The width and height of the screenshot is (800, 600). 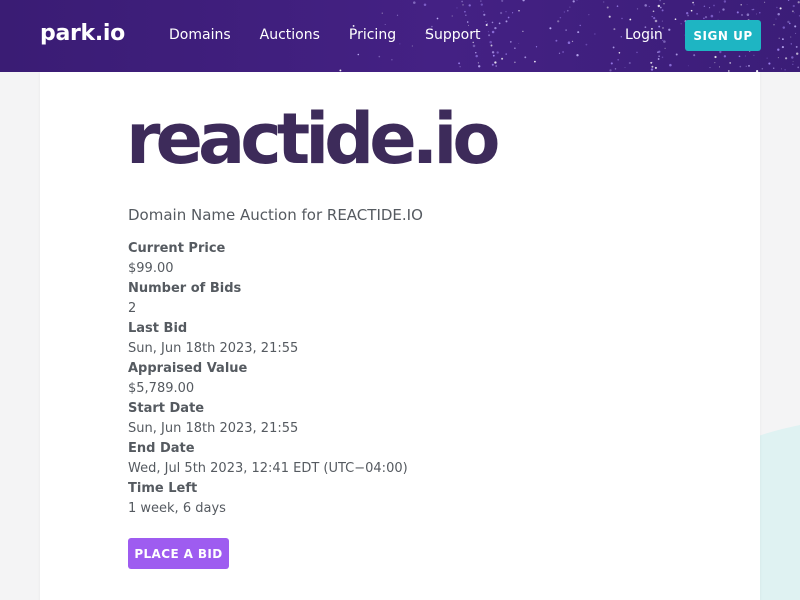 What do you see at coordinates (290, 35) in the screenshot?
I see `nav-auctions: Auctions` at bounding box center [290, 35].